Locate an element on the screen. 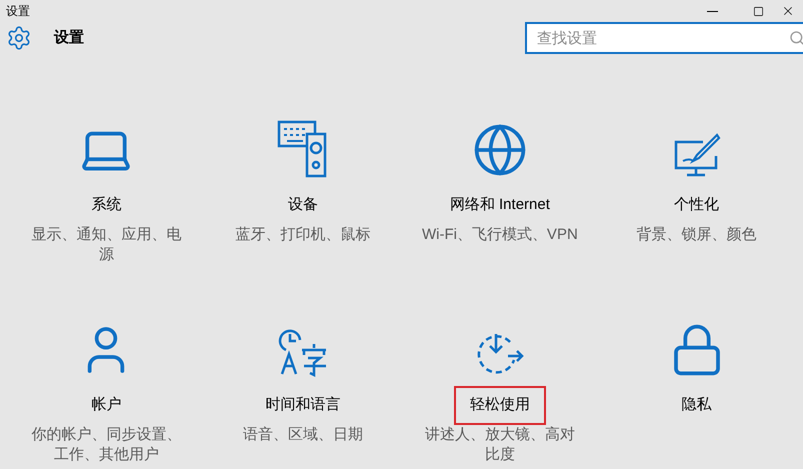 This screenshot has width=803, height=469. tile-title: 时间和语言 is located at coordinates (303, 405).